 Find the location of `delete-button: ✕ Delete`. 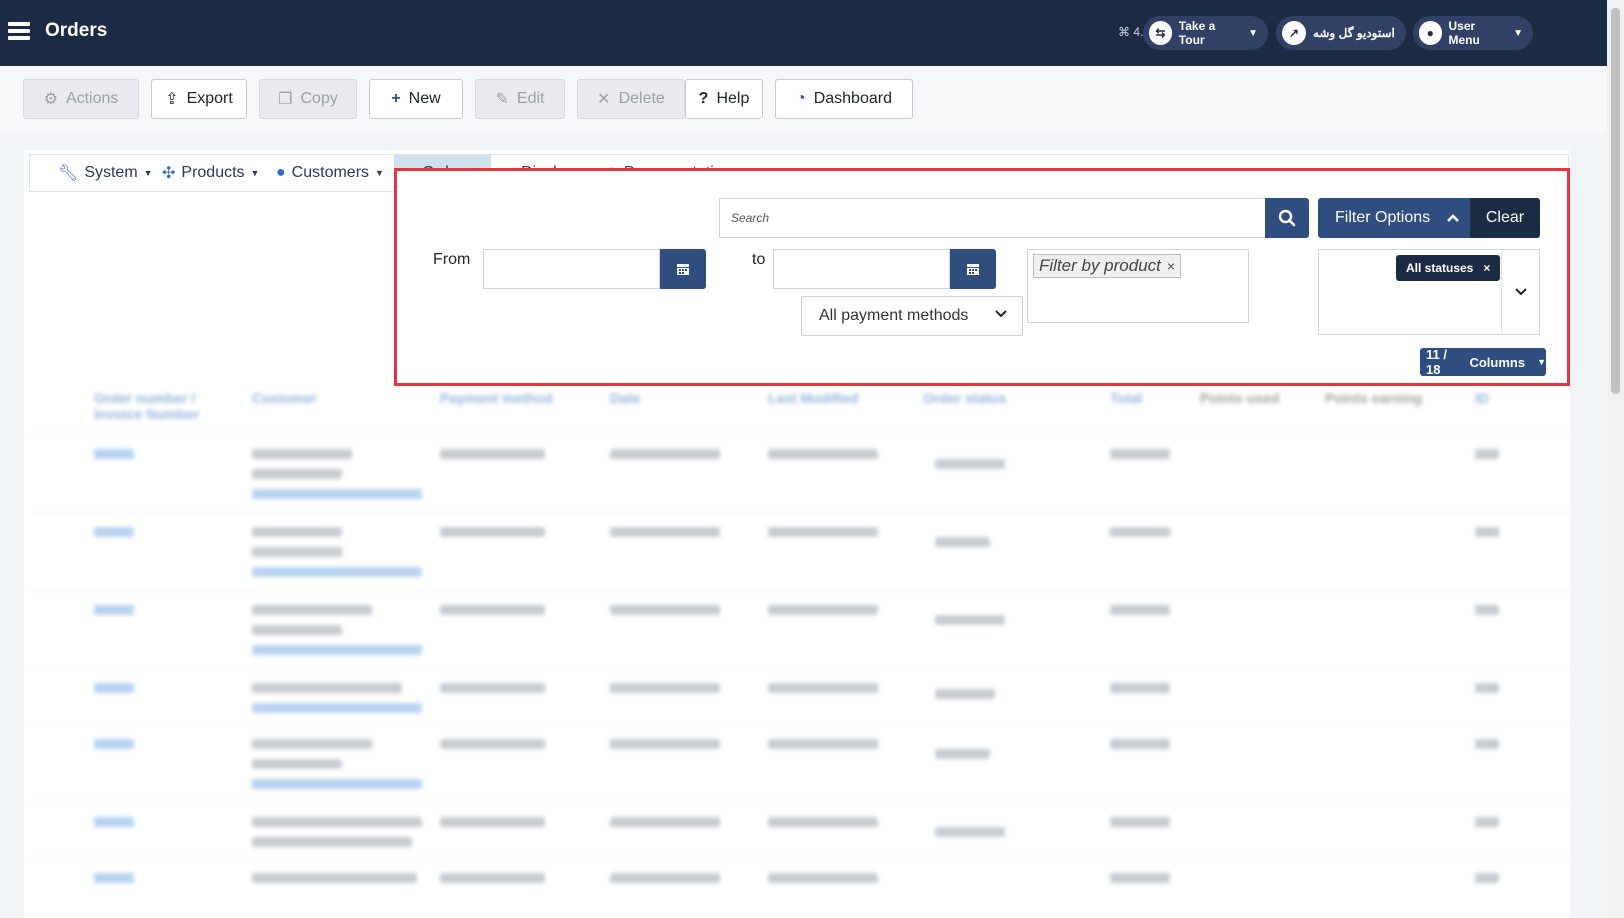

delete-button: ✕ Delete is located at coordinates (631, 99).